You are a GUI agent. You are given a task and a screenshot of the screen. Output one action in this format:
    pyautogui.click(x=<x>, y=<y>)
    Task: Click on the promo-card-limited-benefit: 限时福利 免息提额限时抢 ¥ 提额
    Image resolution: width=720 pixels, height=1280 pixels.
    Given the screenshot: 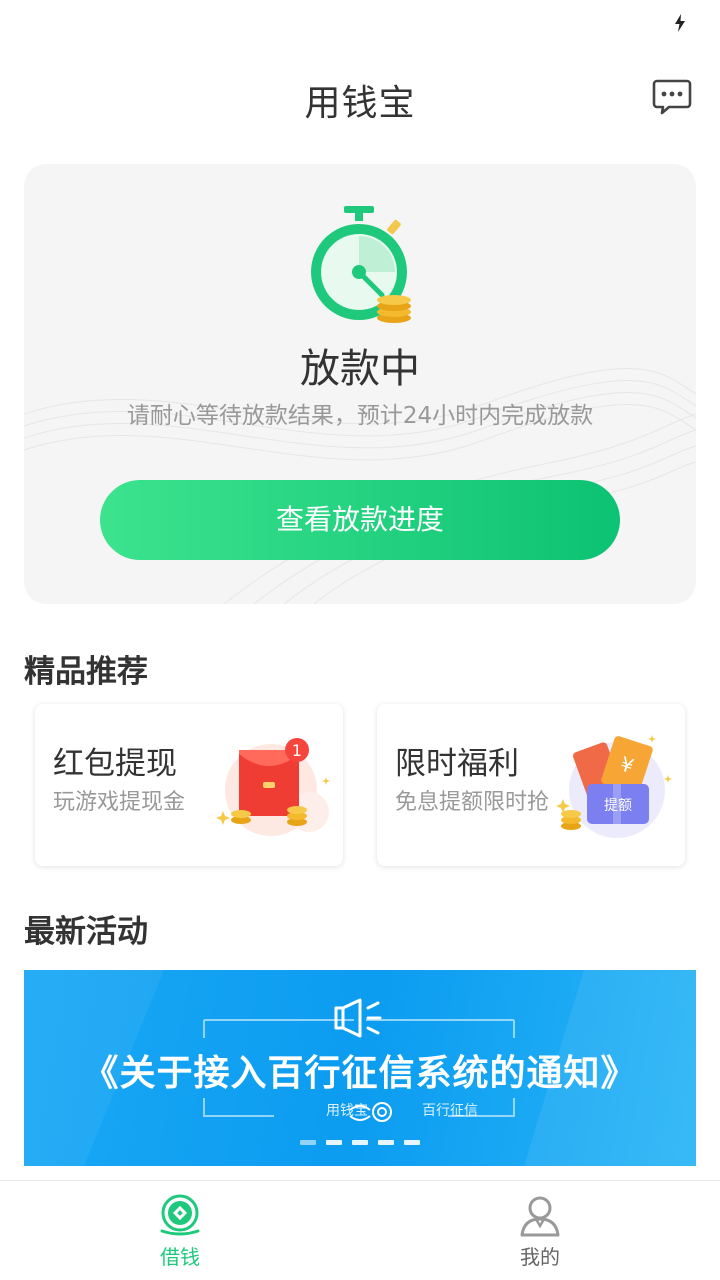 What is the action you would take?
    pyautogui.click(x=531, y=785)
    